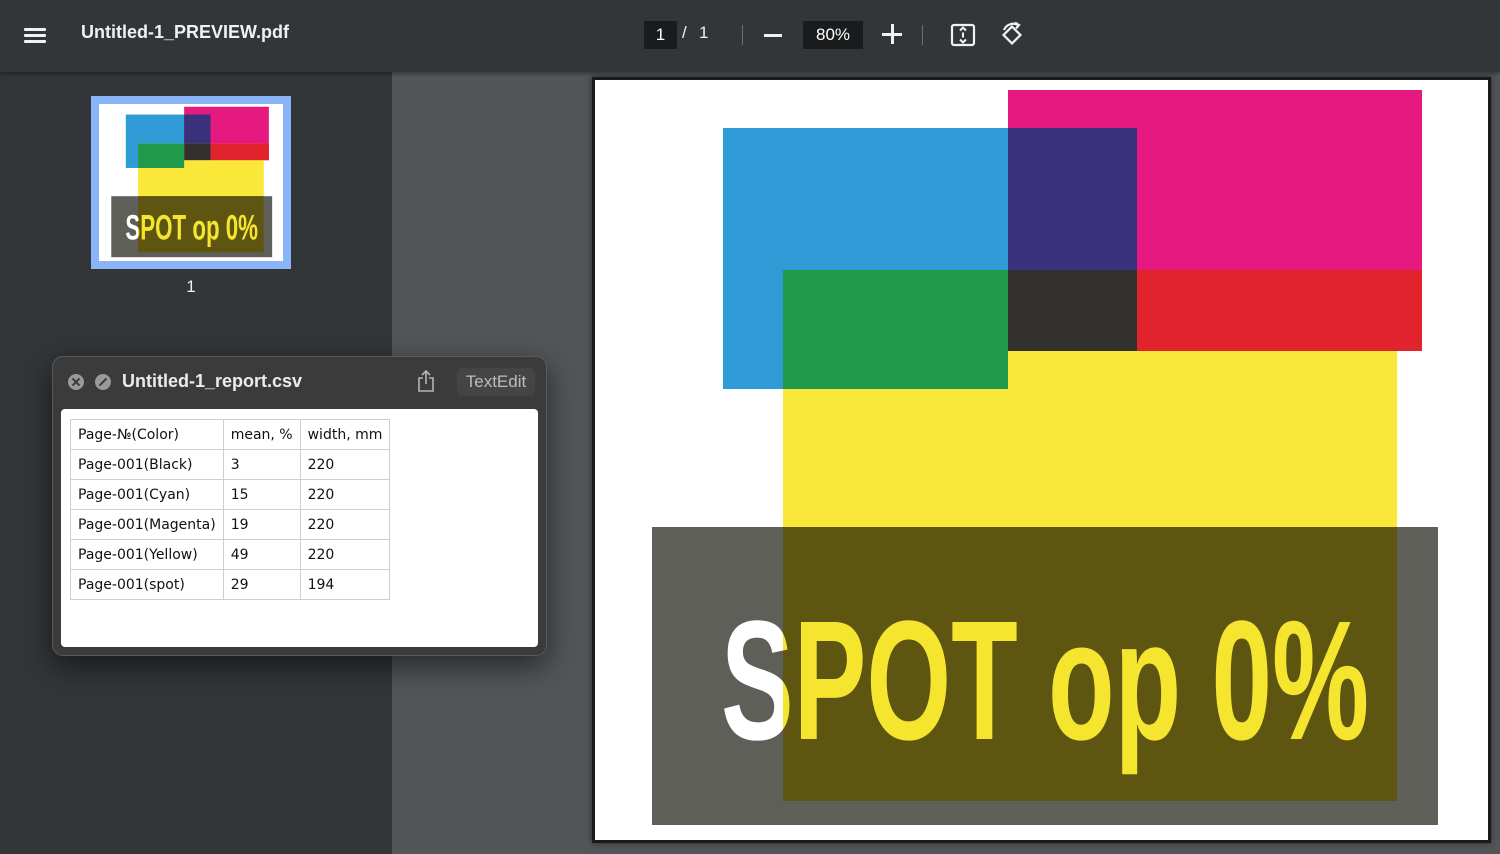  Describe the element at coordinates (261, 434) in the screenshot. I see `header-cell: mean, %` at that location.